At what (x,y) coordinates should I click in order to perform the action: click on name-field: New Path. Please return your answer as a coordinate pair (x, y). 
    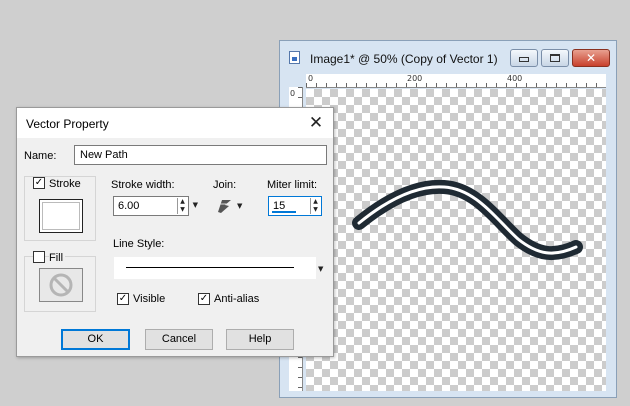
    Looking at the image, I should click on (200, 155).